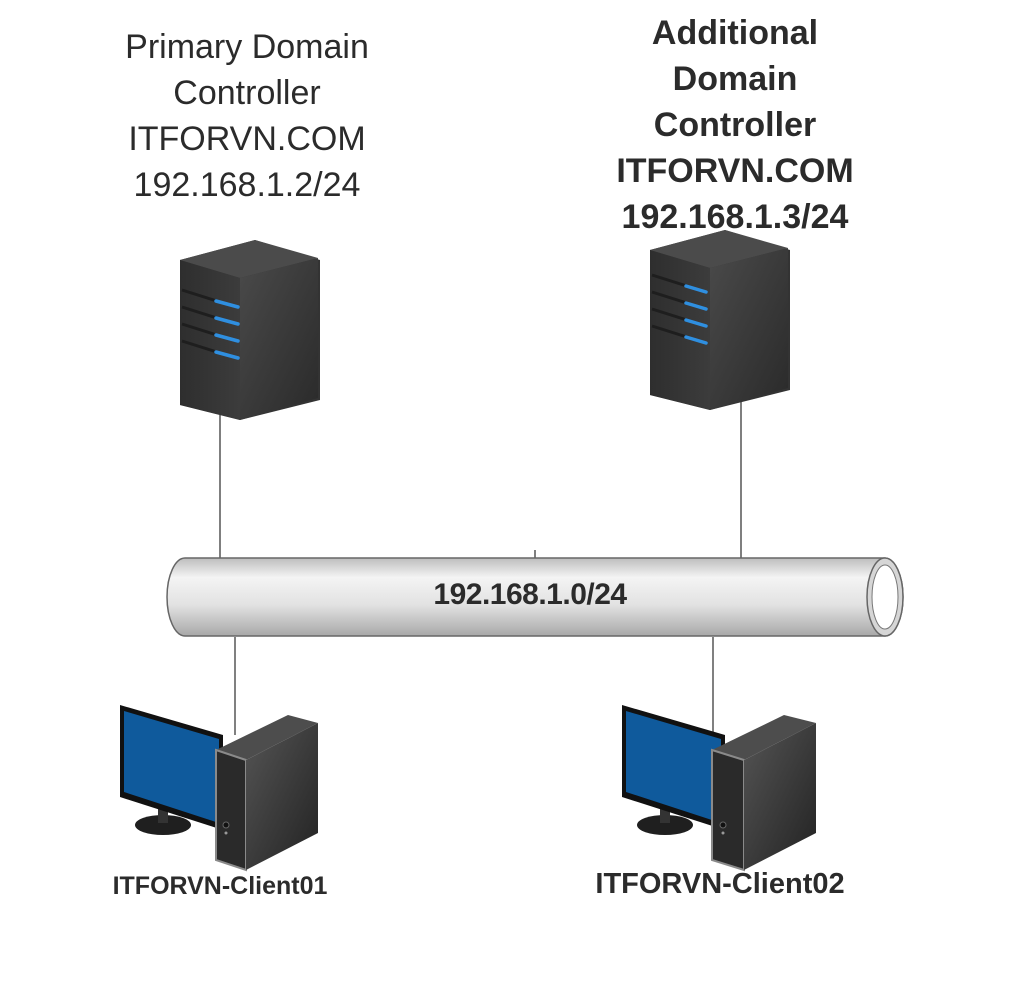 Image resolution: width=1024 pixels, height=984 pixels. Describe the element at coordinates (220, 886) in the screenshot. I see `client01-label: ITFORVN-Client01` at that location.